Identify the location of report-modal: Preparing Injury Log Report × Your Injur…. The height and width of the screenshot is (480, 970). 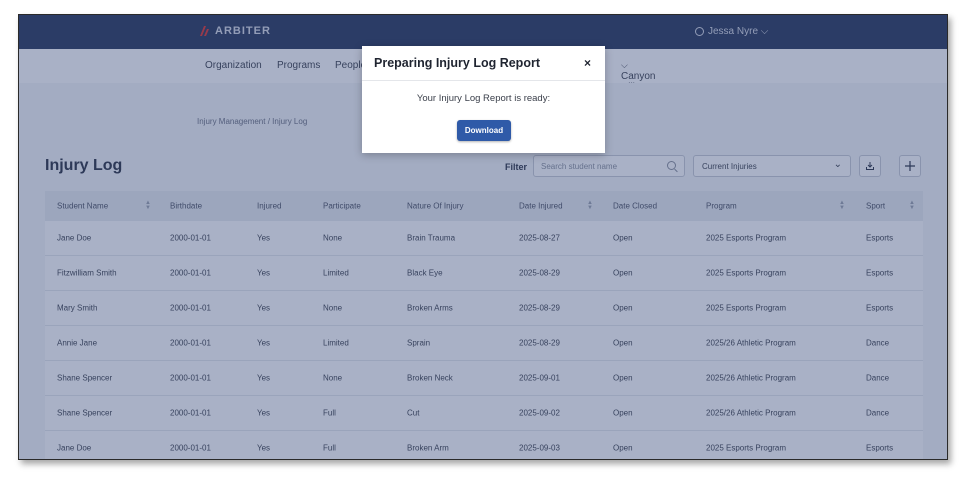
(483, 99).